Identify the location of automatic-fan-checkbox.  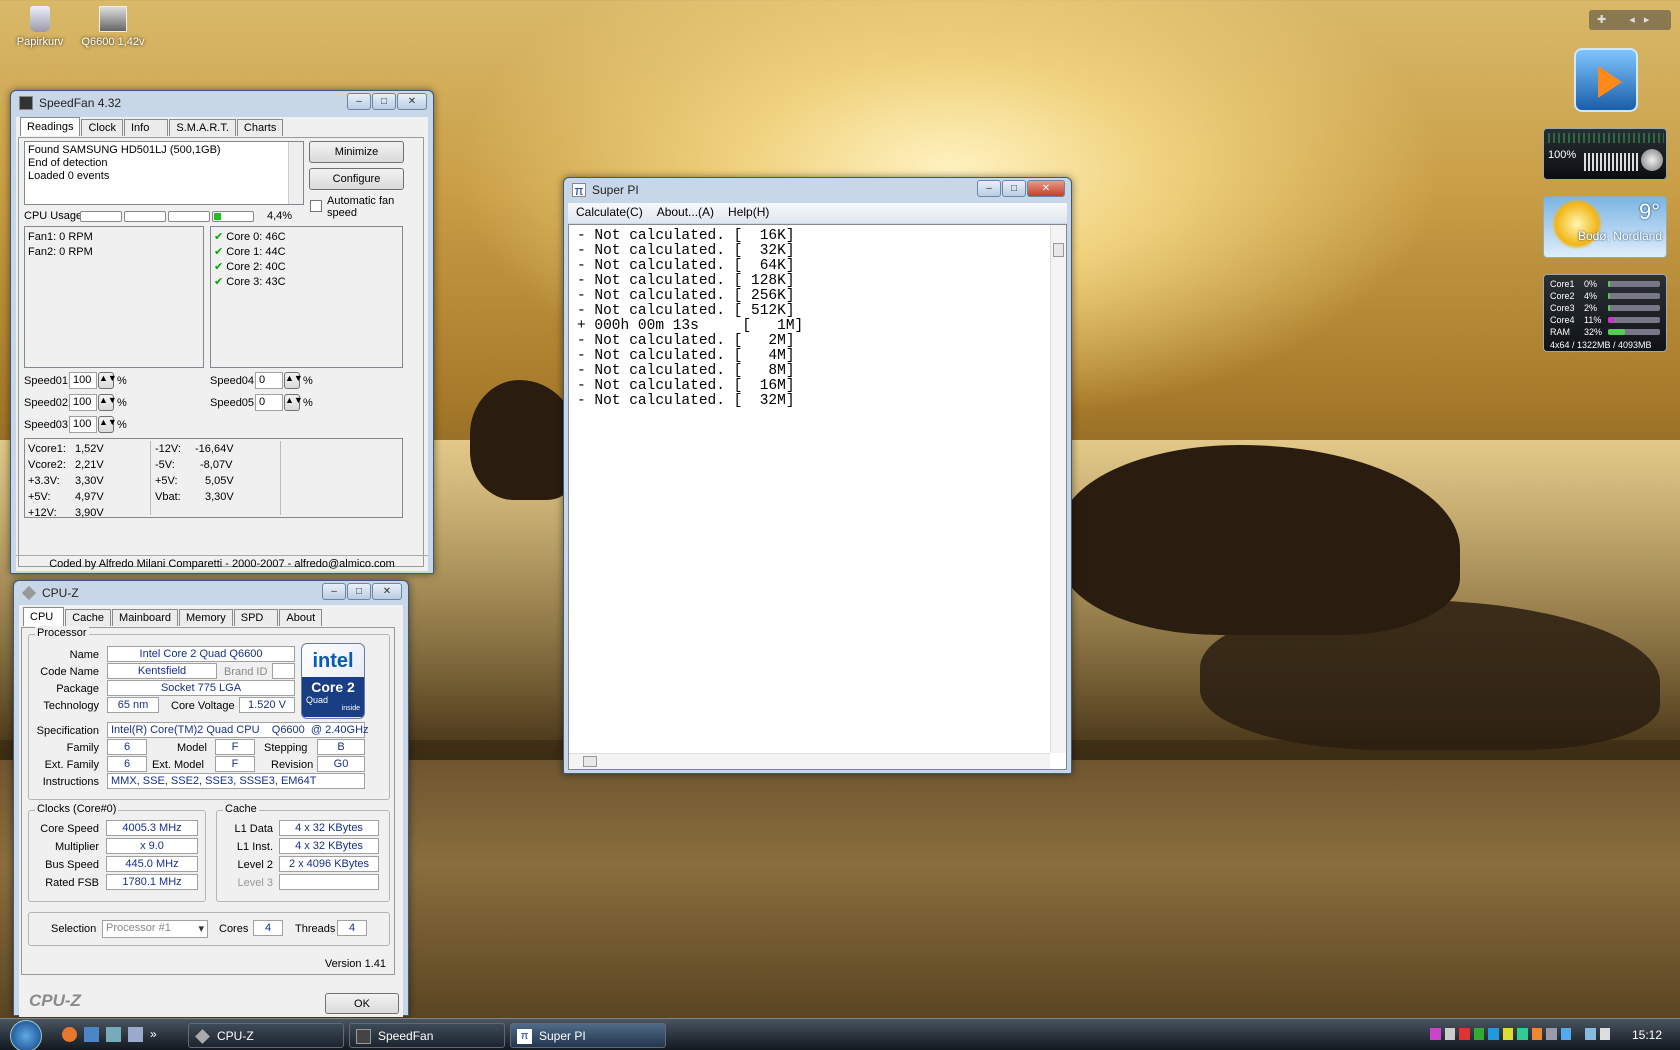
(316, 206).